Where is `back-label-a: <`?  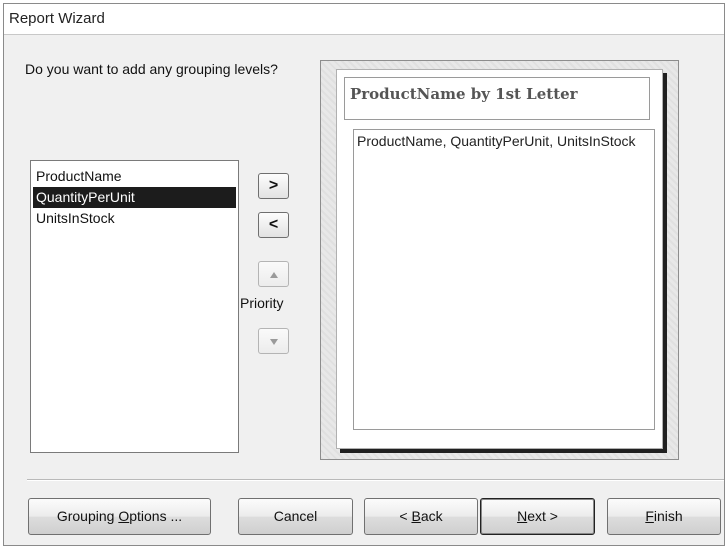 back-label-a: < is located at coordinates (405, 516).